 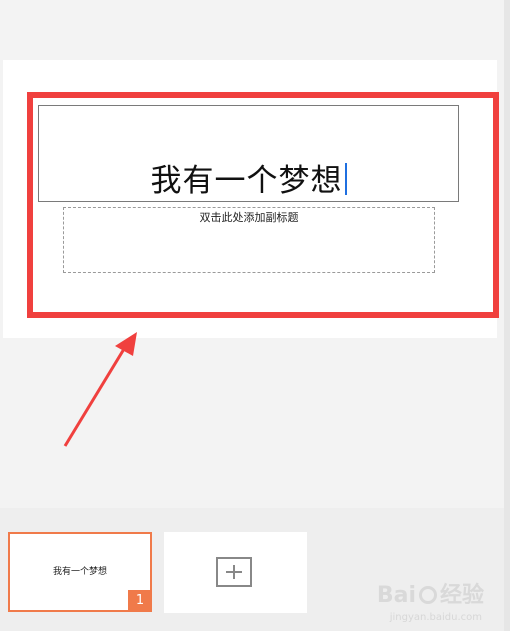 I want to click on thumbnail-title: 我有一个梦想, so click(x=79, y=572).